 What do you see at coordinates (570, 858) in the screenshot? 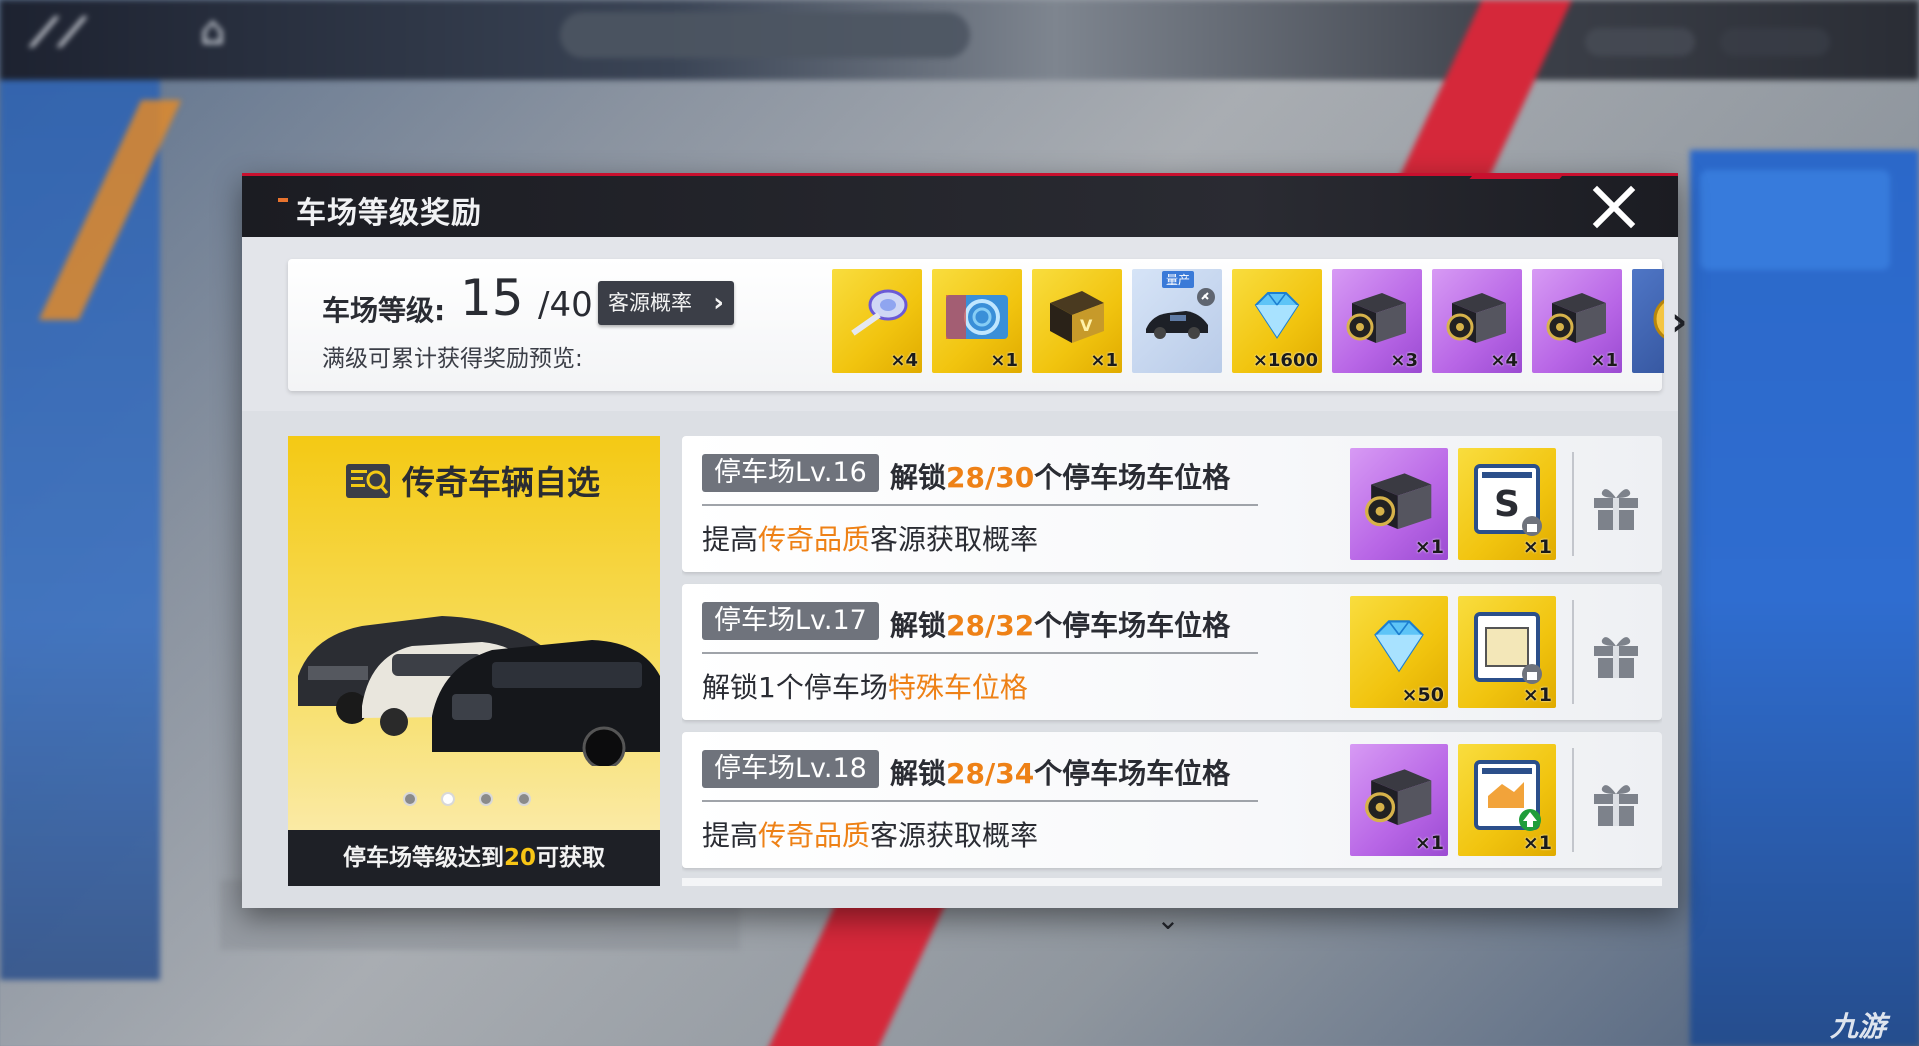
I see `promo-footer-suffix: 可获取` at bounding box center [570, 858].